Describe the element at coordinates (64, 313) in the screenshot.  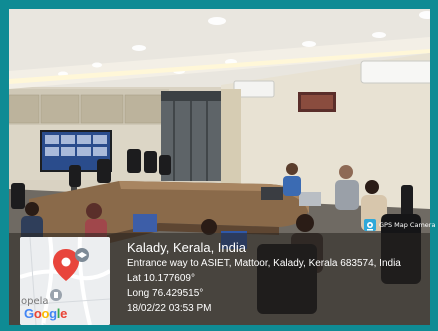
I see `google-letter: e` at that location.